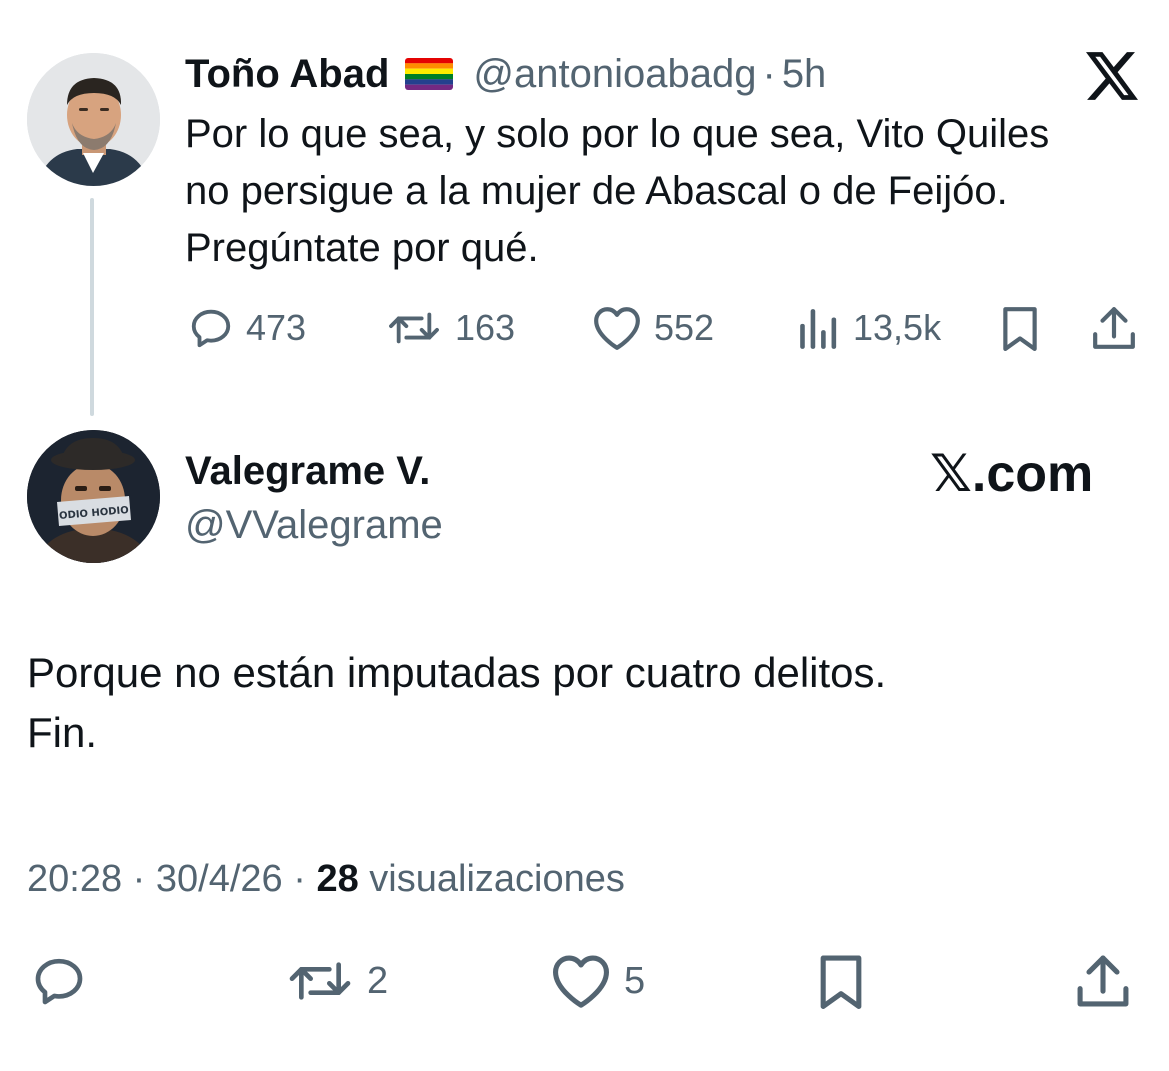 This screenshot has width=1169, height=1071. What do you see at coordinates (362, 248) in the screenshot?
I see `tweet-text-line: Pregúntate por qué.` at bounding box center [362, 248].